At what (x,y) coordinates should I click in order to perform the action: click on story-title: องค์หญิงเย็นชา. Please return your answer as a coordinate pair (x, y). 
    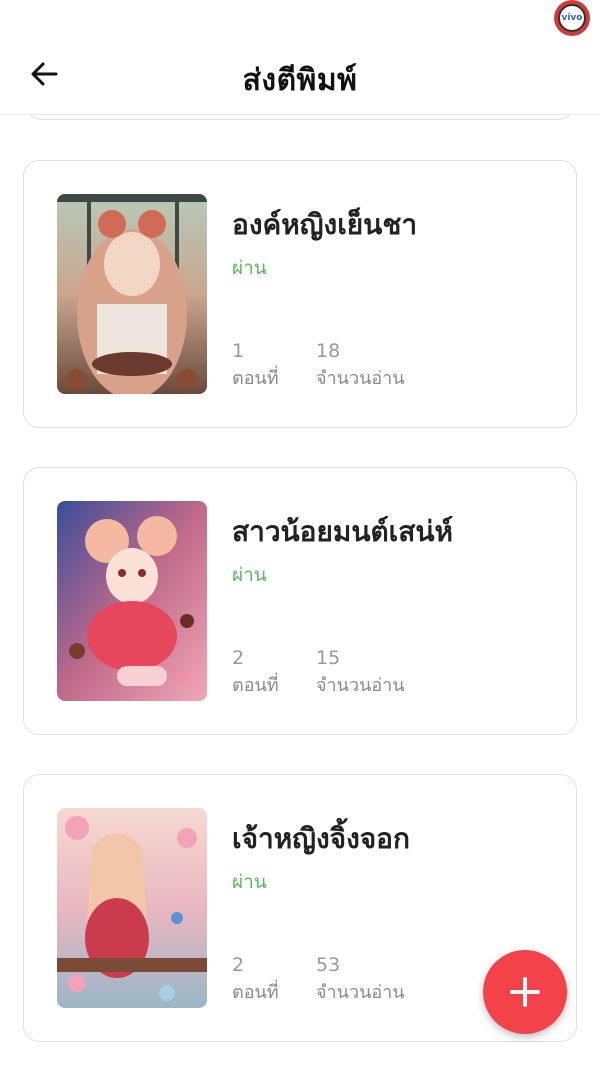
    Looking at the image, I should click on (325, 224).